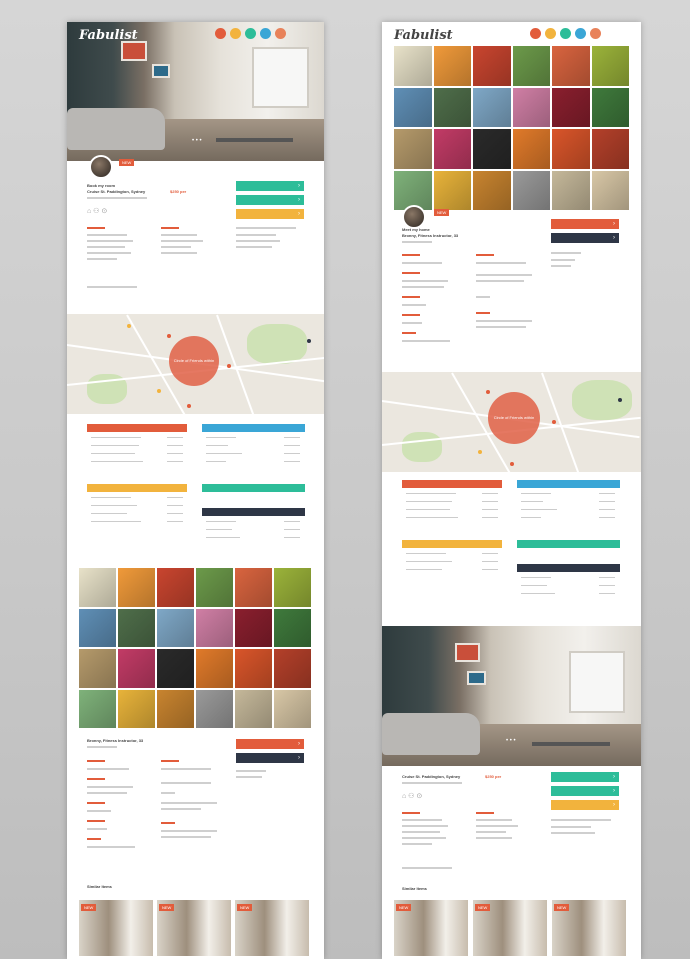 The width and height of the screenshot is (690, 959). Describe the element at coordinates (585, 805) in the screenshot. I see `favourite-button` at that location.